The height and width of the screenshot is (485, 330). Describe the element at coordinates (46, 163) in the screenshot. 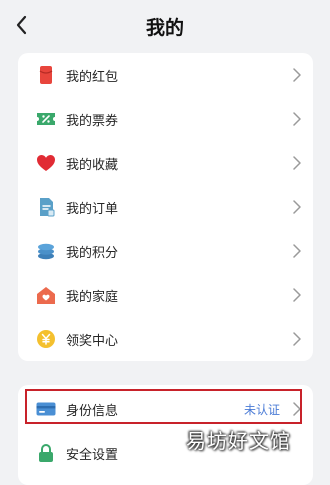

I see `heart-icon` at that location.